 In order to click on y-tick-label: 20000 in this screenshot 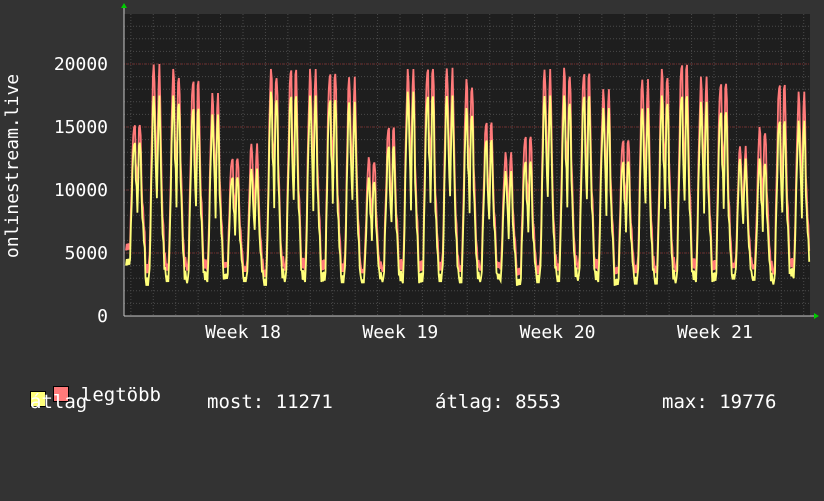, I will do `click(81, 64)`.